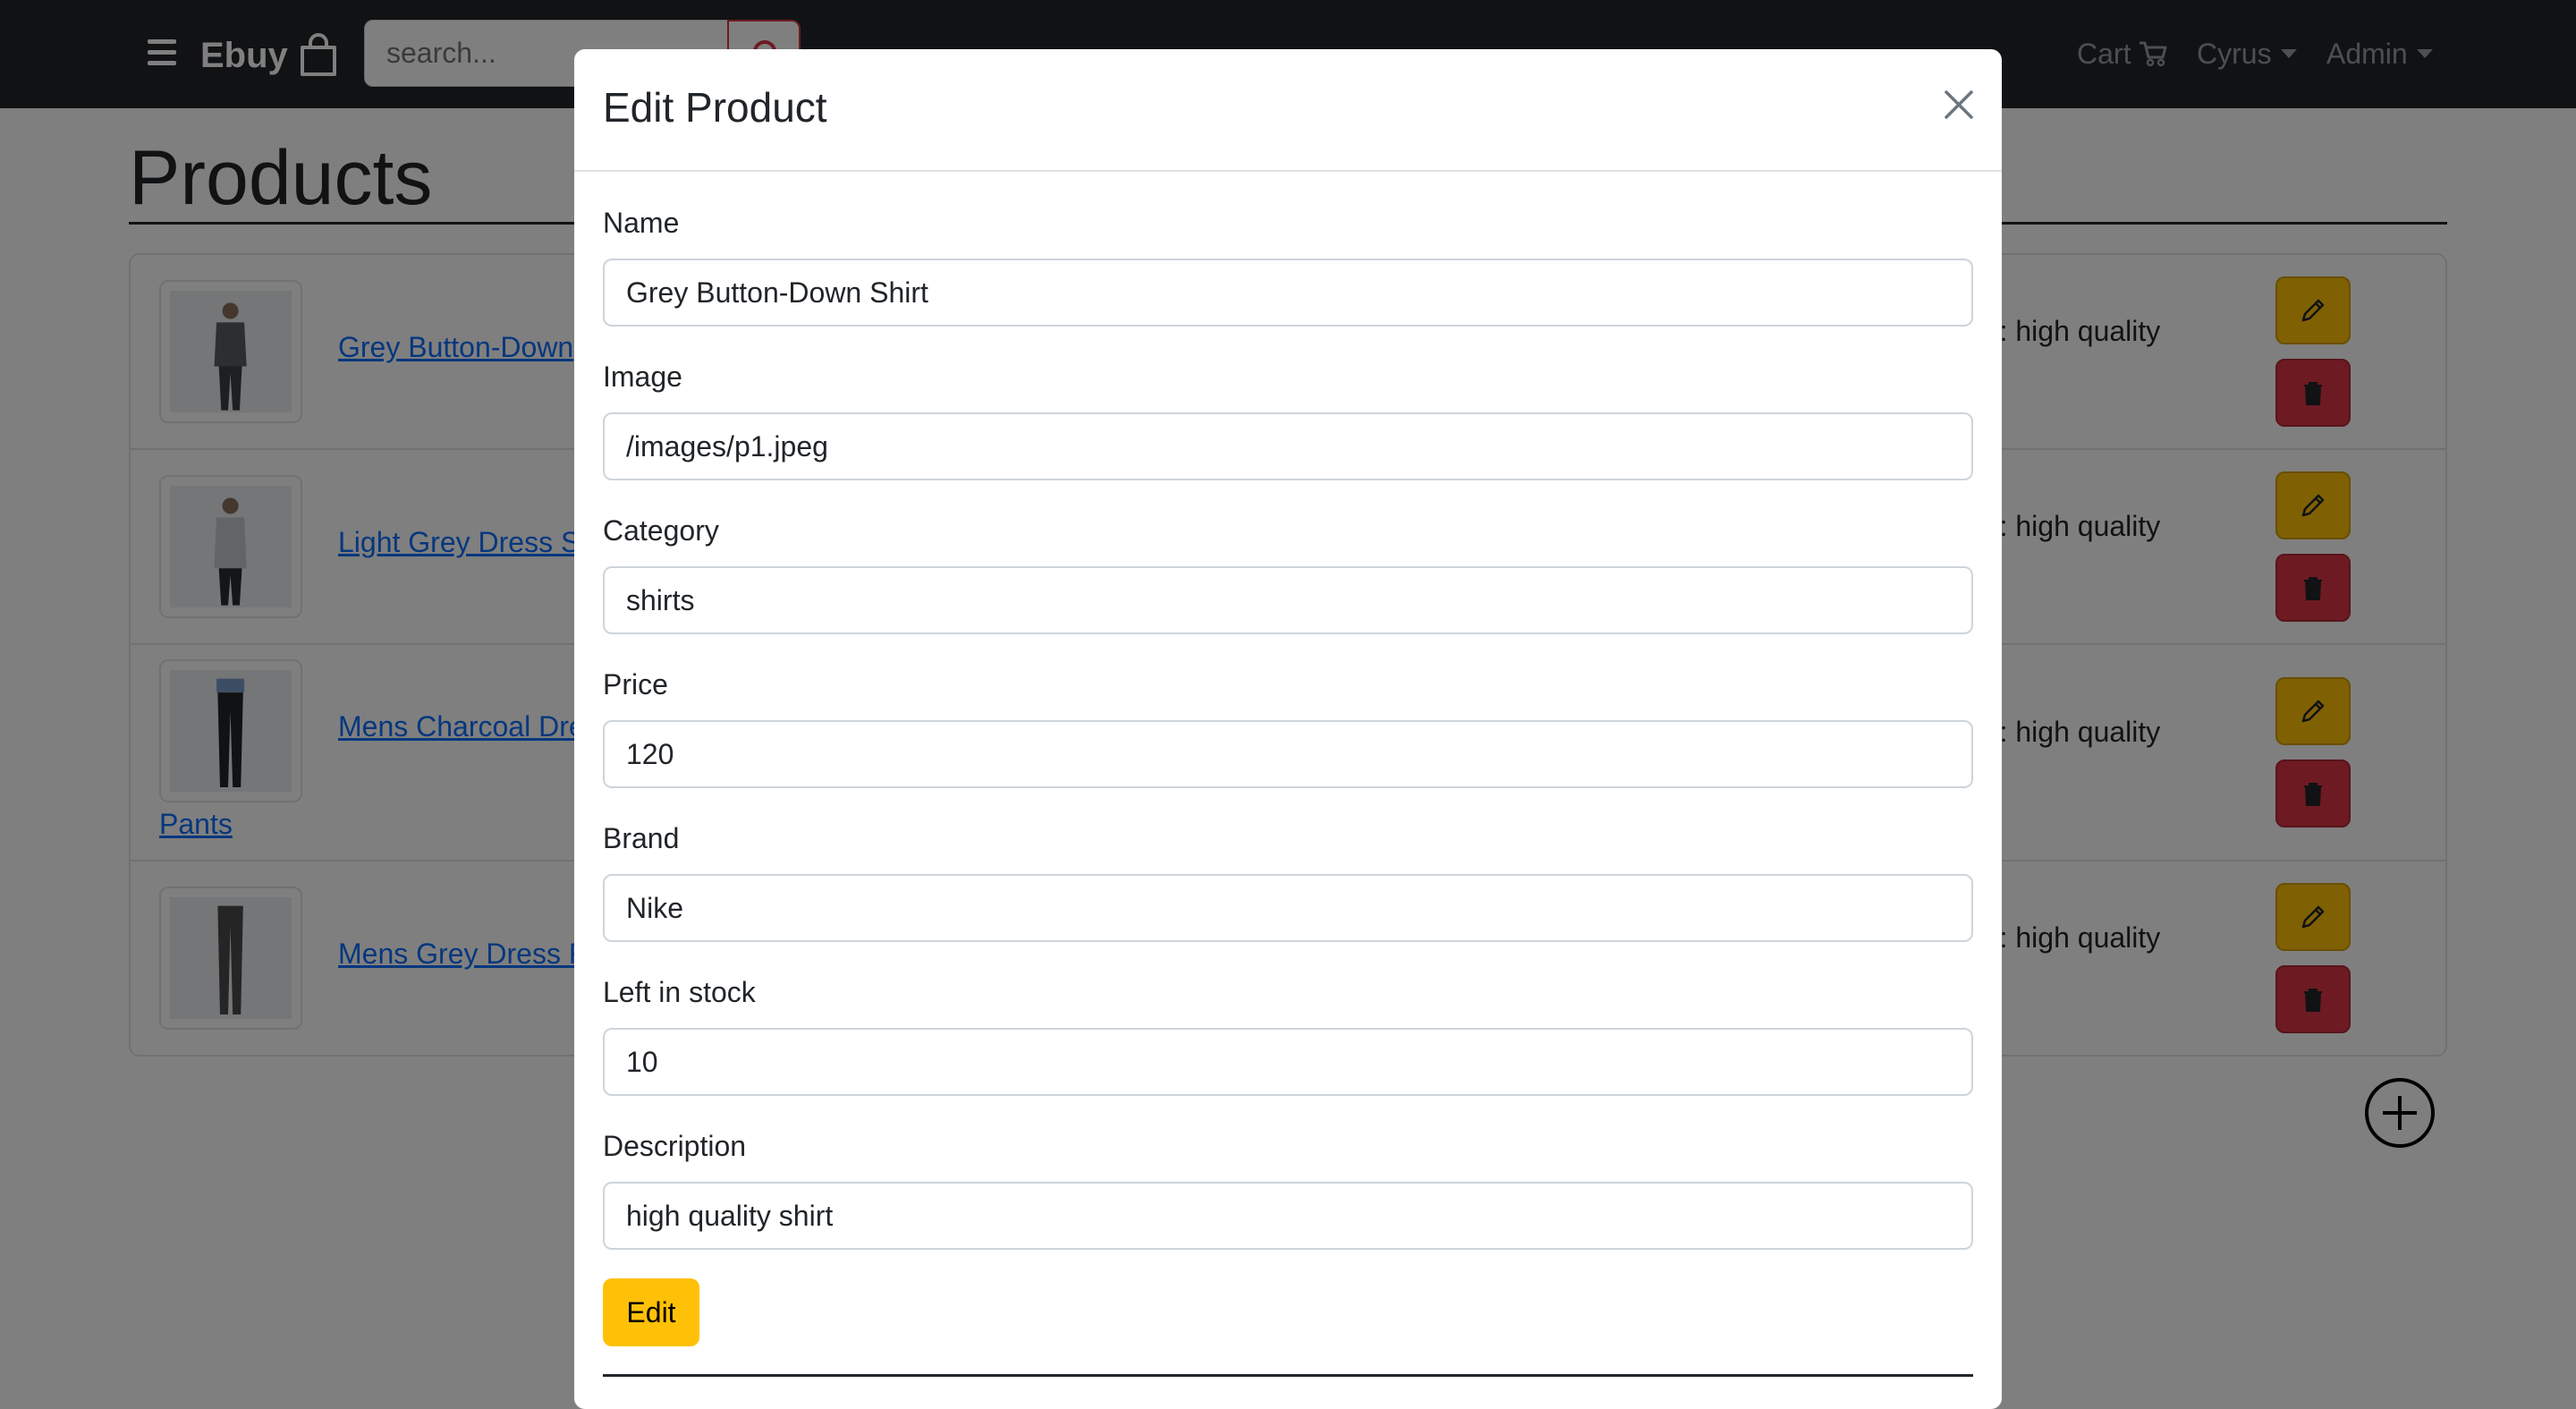 The width and height of the screenshot is (2576, 1409). Describe the element at coordinates (1288, 600) in the screenshot. I see `category-input` at that location.